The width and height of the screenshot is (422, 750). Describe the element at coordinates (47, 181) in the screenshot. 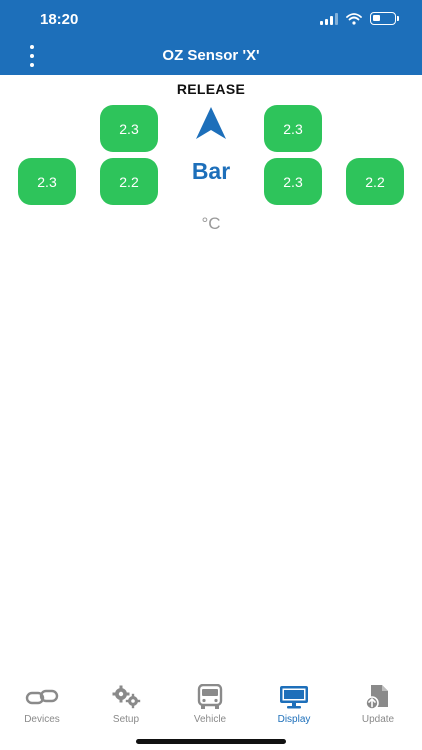

I see `tire-rear-outer-left: 2.3` at that location.